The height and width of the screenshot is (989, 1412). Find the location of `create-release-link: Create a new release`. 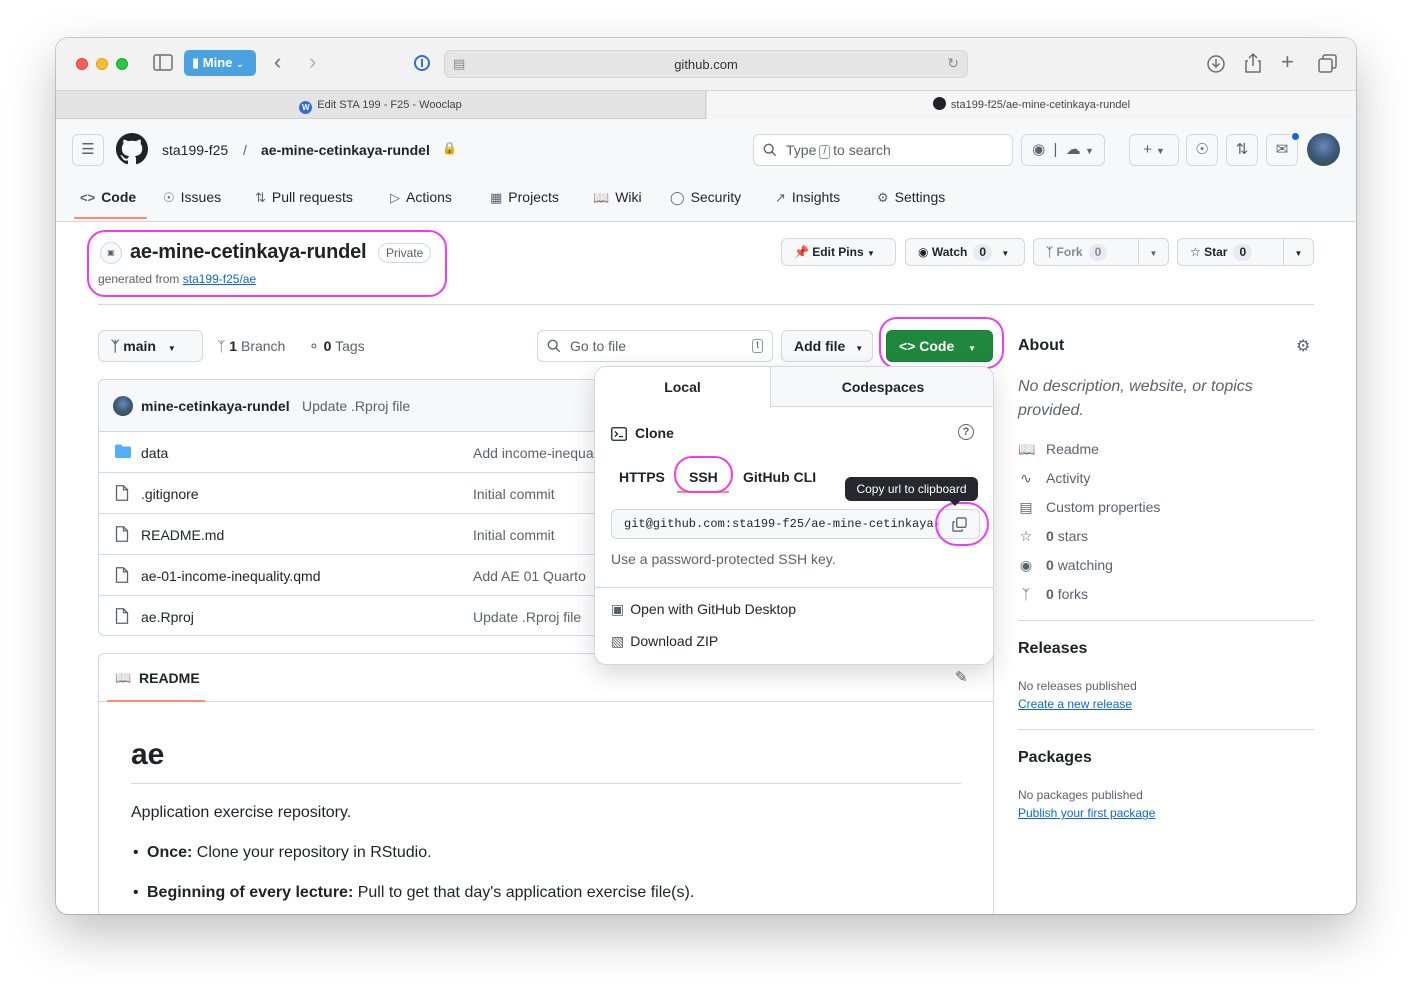

create-release-link: Create a new release is located at coordinates (1075, 704).